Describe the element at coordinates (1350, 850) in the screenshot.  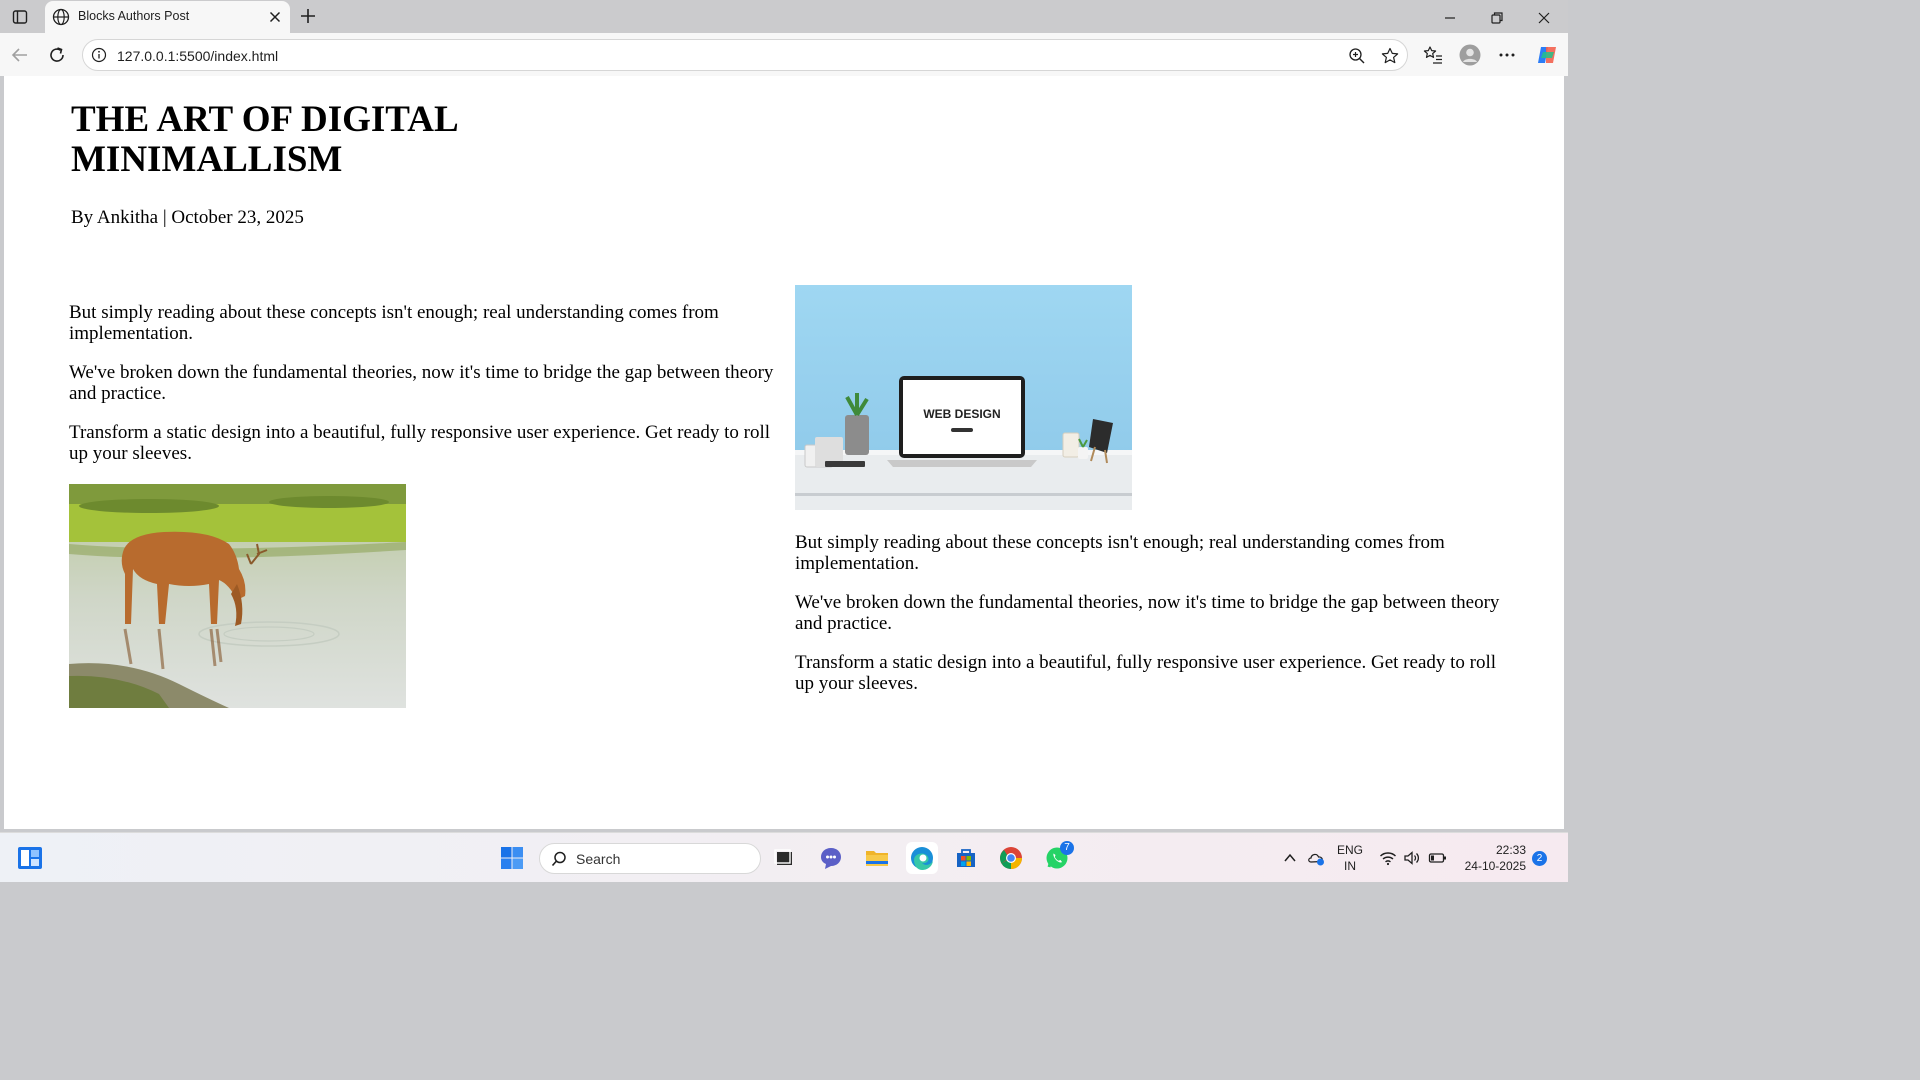
I see `language-code: ENG` at that location.